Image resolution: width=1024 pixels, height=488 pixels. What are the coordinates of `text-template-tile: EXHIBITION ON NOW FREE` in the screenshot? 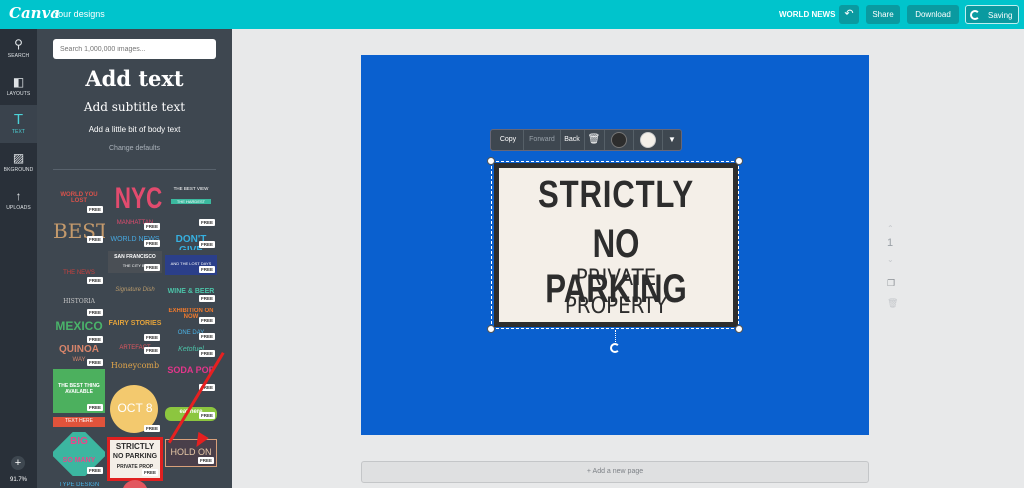 It's located at (191, 317).